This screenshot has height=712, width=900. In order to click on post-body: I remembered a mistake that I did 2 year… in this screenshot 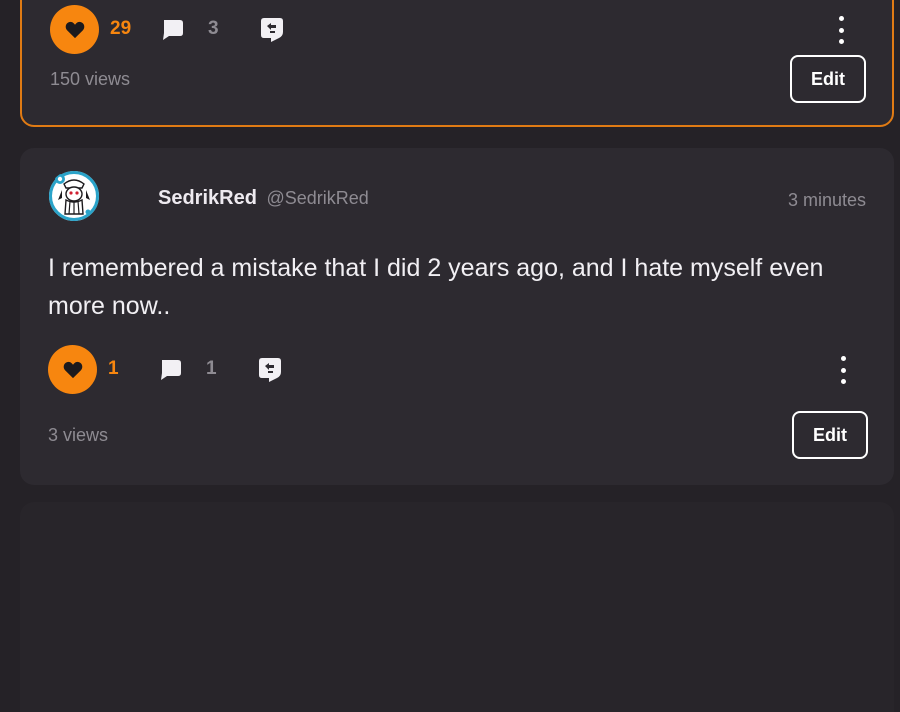, I will do `click(436, 287)`.